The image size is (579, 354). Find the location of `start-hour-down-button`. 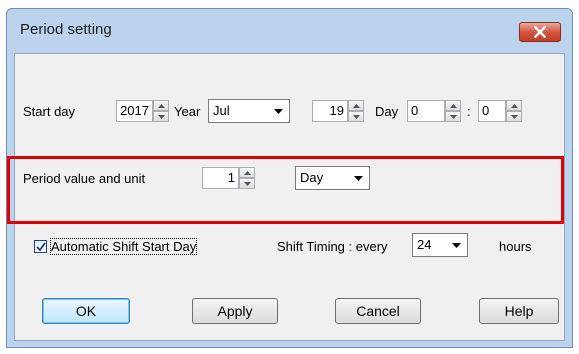

start-hour-down-button is located at coordinates (453, 116).